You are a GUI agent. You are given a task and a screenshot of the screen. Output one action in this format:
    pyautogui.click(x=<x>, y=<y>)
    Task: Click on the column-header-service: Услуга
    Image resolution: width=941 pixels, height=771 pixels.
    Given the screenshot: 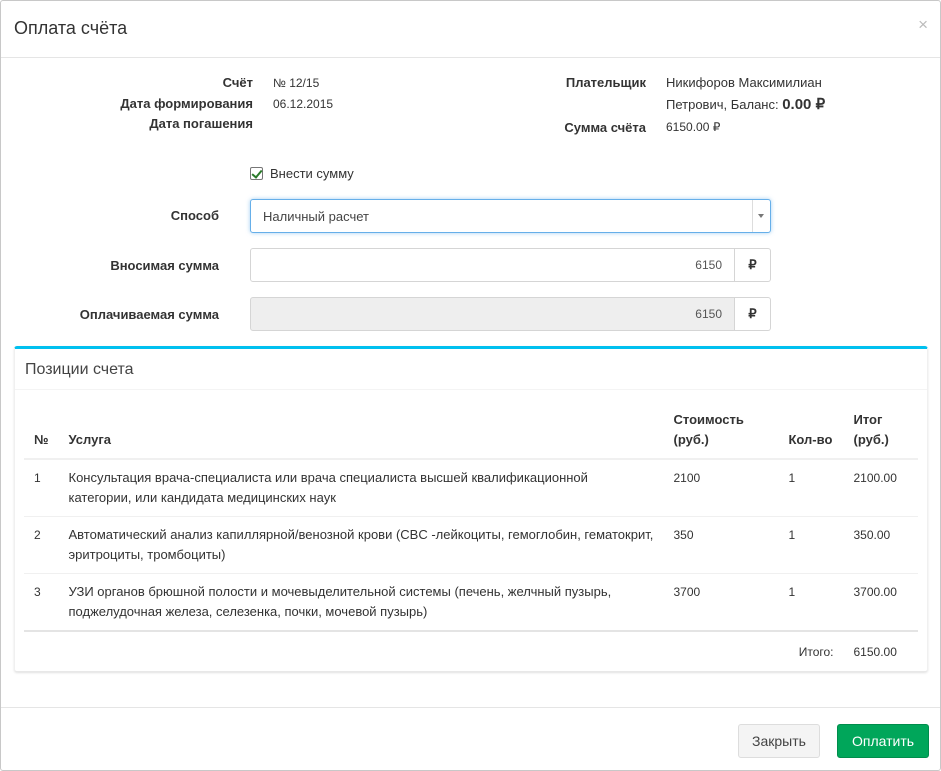 What is the action you would take?
    pyautogui.click(x=361, y=431)
    